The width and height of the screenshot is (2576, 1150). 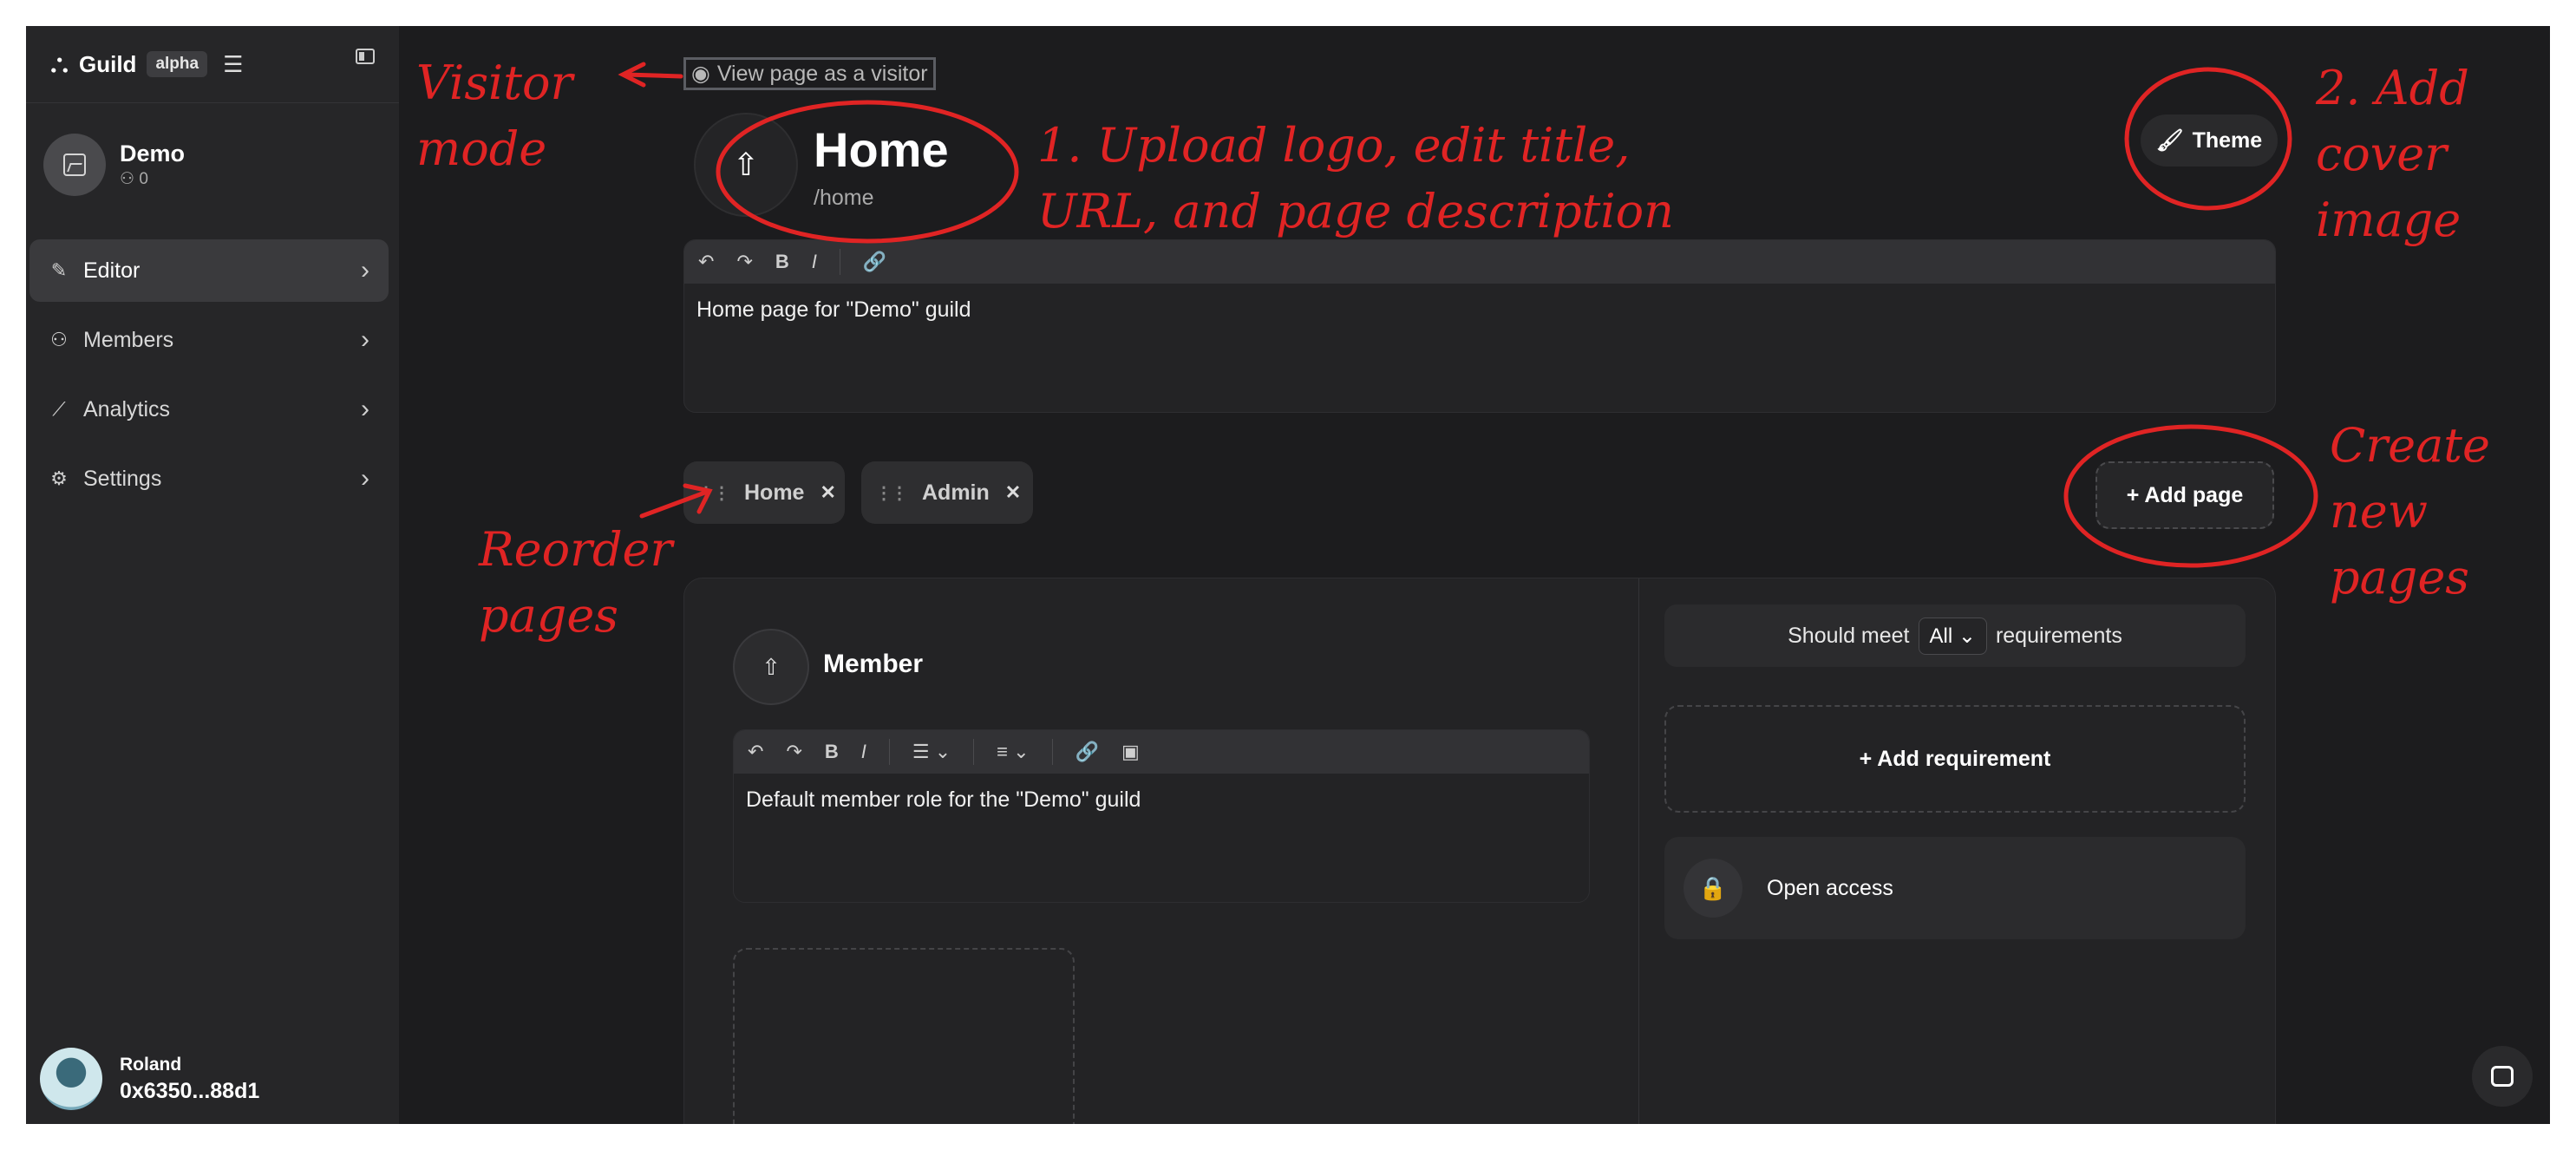 I want to click on page-description-editor: ↶ ↷ B I 🔗 Home page for "Demo" guild, so click(x=1479, y=326).